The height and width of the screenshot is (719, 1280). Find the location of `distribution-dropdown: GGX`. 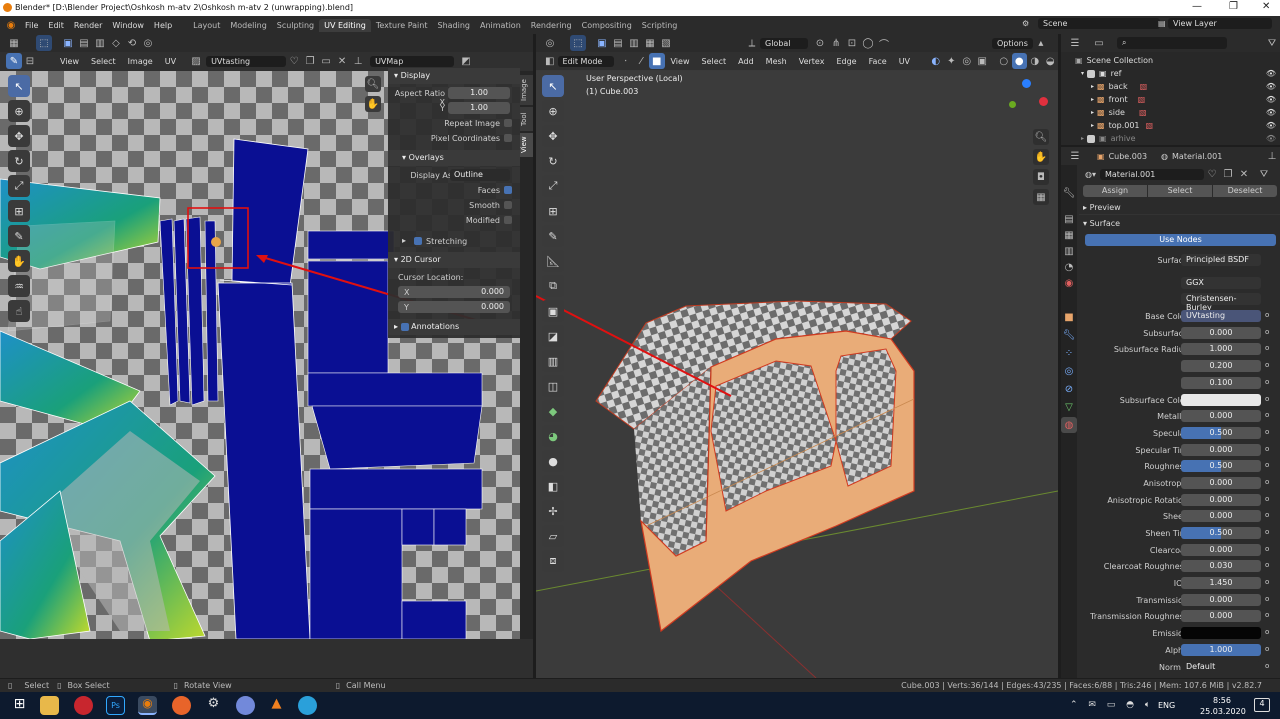

distribution-dropdown: GGX is located at coordinates (1221, 282).